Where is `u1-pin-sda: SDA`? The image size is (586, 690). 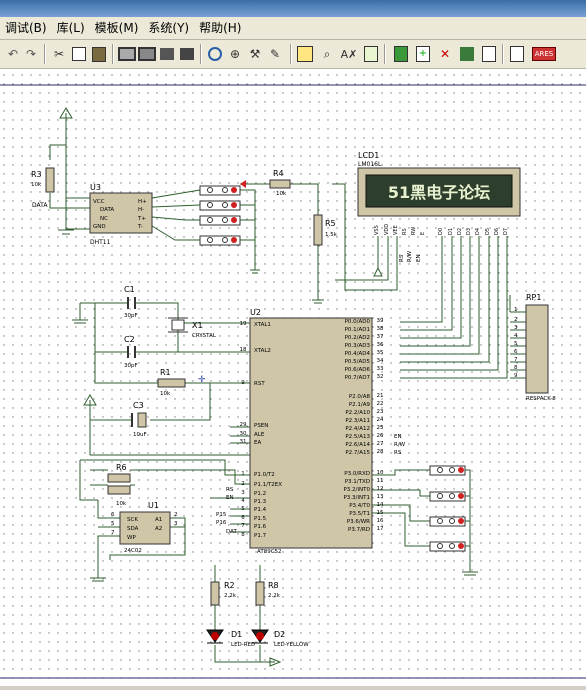 u1-pin-sda: SDA is located at coordinates (133, 529).